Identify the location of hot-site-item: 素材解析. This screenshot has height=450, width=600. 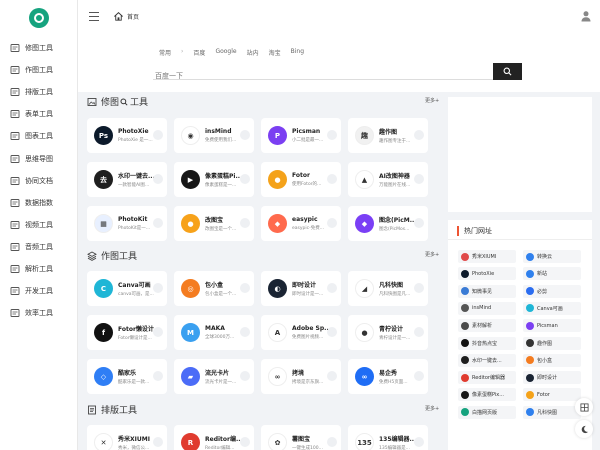
(487, 326).